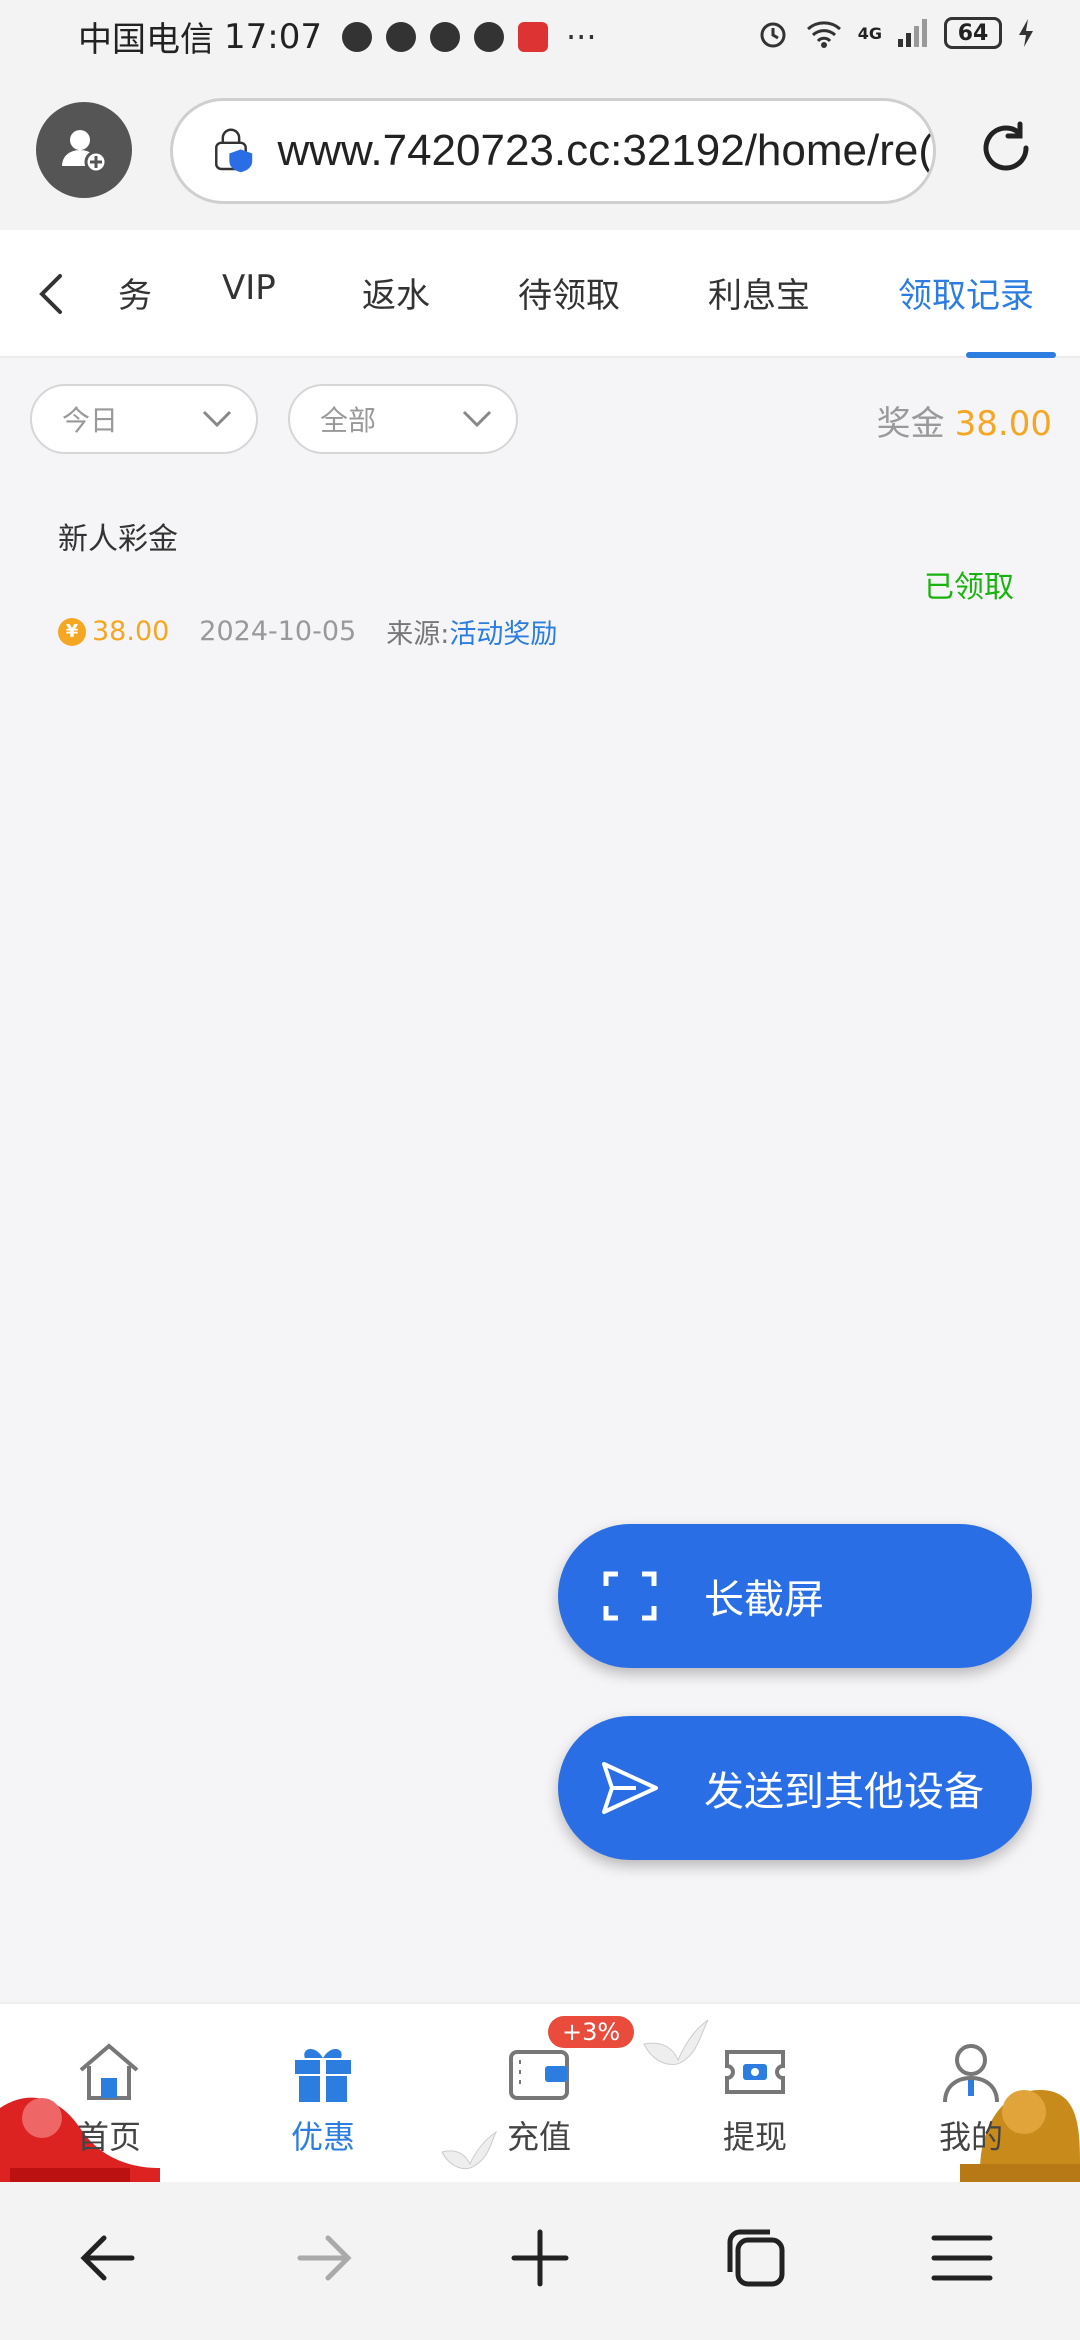 This screenshot has height=2340, width=1080. What do you see at coordinates (322, 2137) in the screenshot?
I see `nav-promotions-label: 优惠` at bounding box center [322, 2137].